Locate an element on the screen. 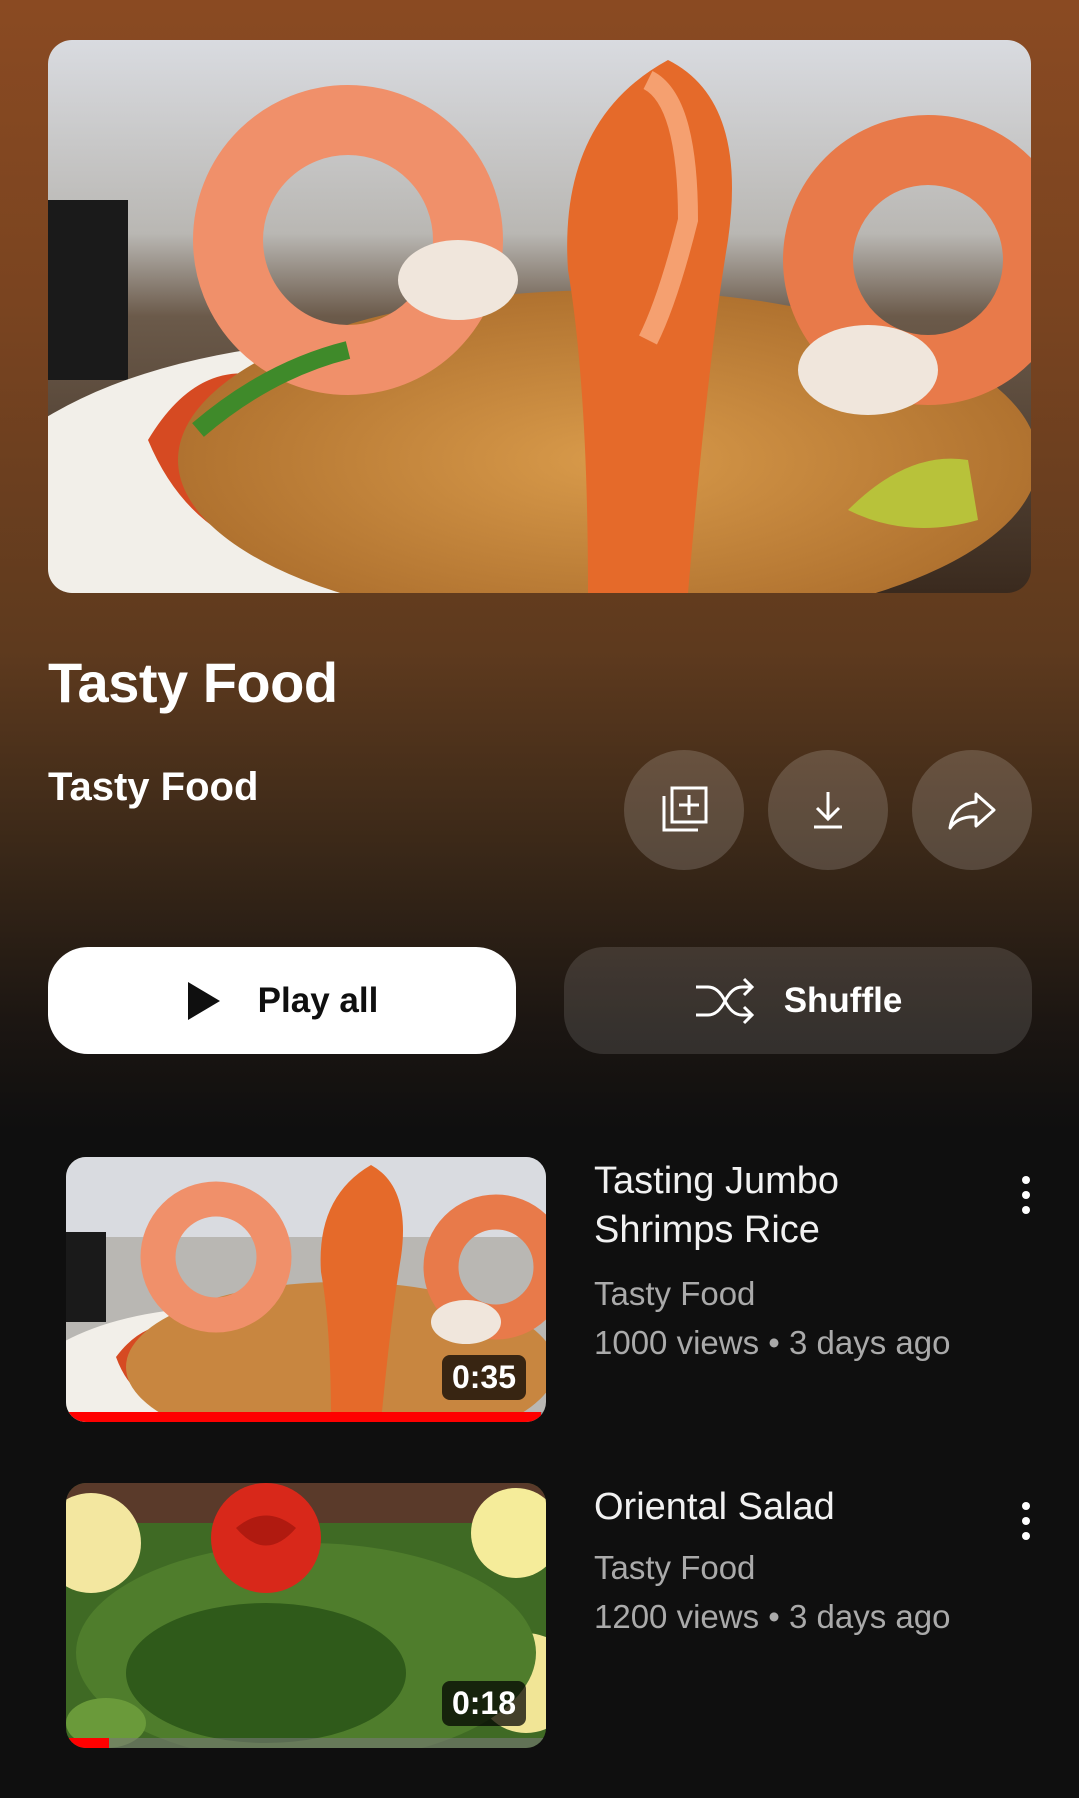 The width and height of the screenshot is (1079, 1798). share-button is located at coordinates (972, 810).